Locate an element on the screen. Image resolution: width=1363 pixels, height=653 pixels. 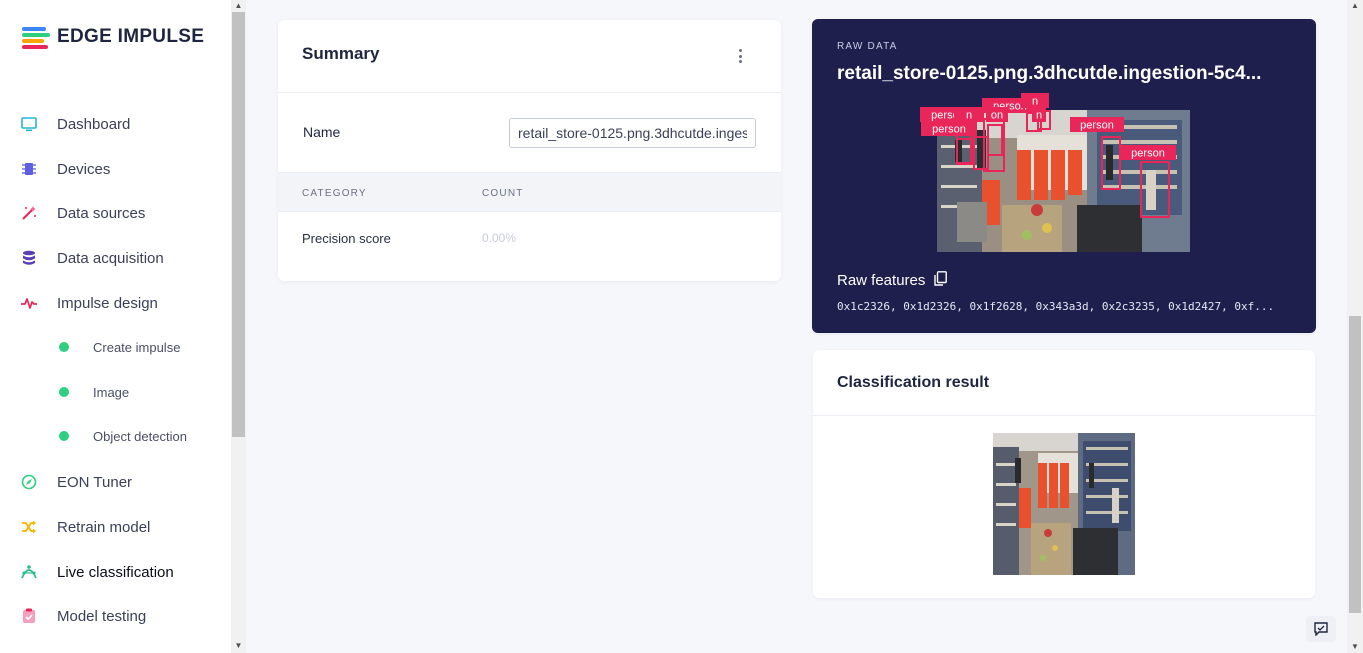
brand-logo: EDGE IMPULSE is located at coordinates (113, 37).